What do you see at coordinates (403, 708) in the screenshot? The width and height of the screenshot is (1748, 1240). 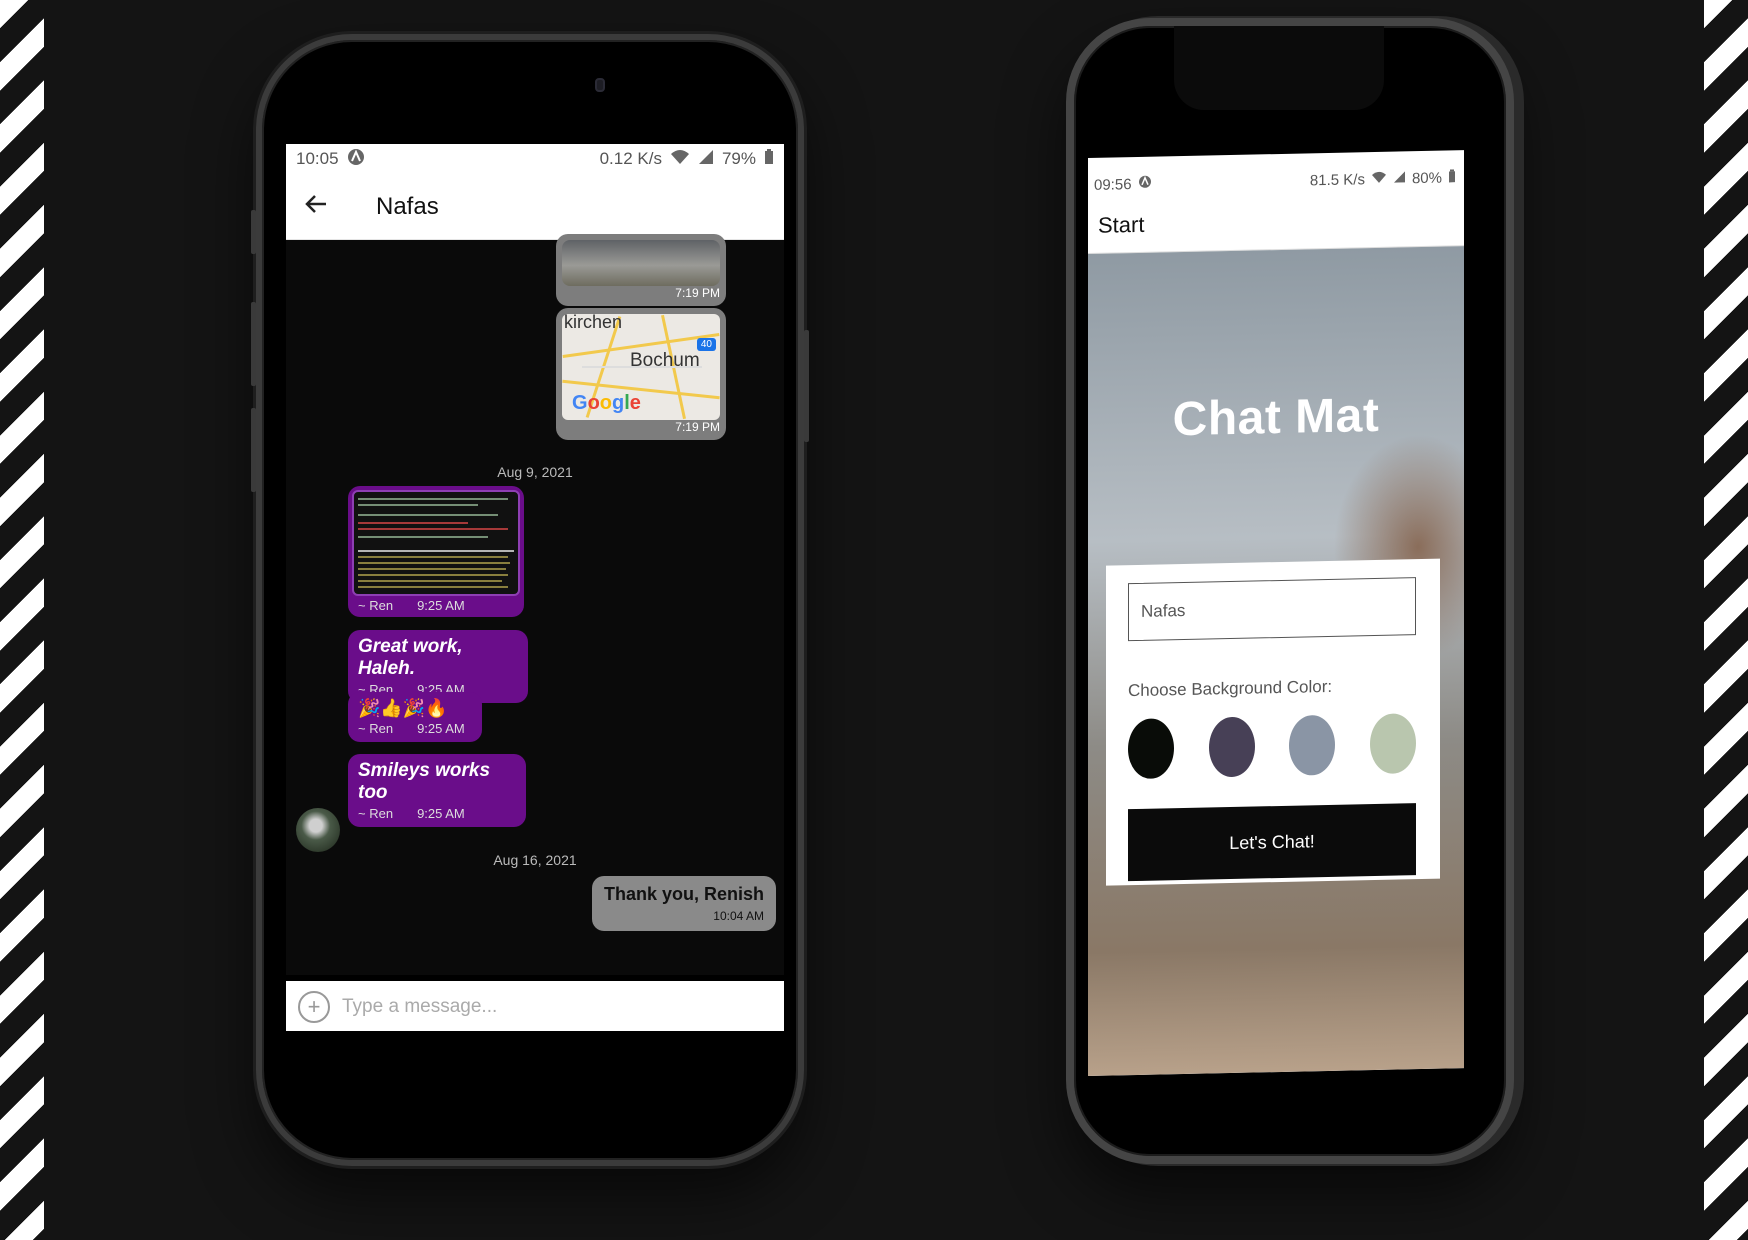 I see `message-text: 🎉👍🎉🔥` at bounding box center [403, 708].